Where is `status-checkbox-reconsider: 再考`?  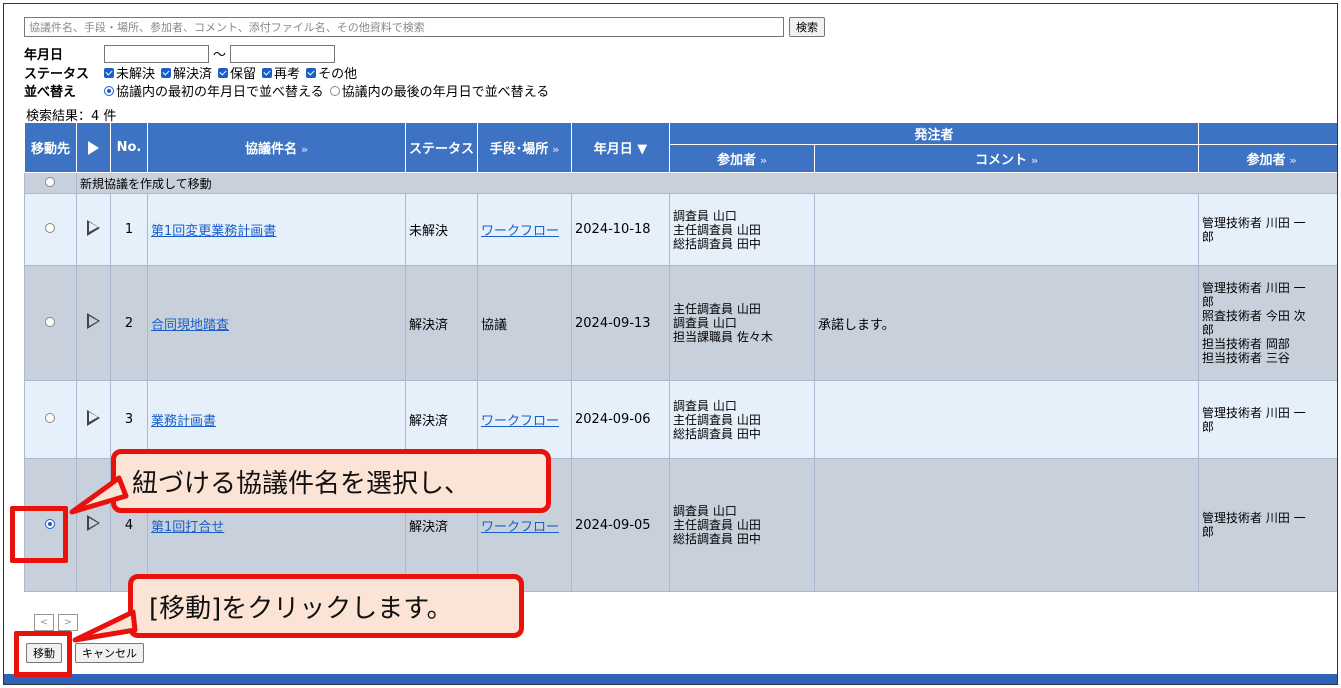 status-checkbox-reconsider: 再考 is located at coordinates (281, 72).